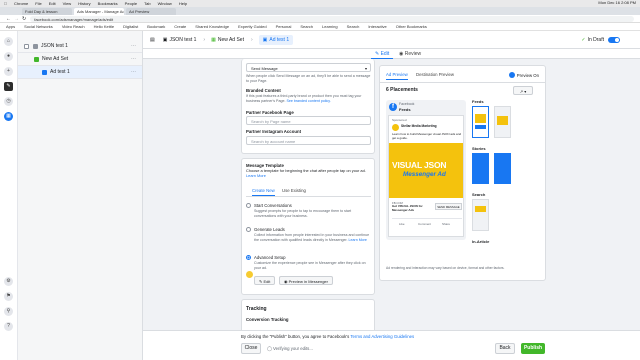 Image resolution: width=640 pixels, height=360 pixels. What do you see at coordinates (47, 11) in the screenshot?
I see `browser-tab: Fold Day & lesson` at bounding box center [47, 11].